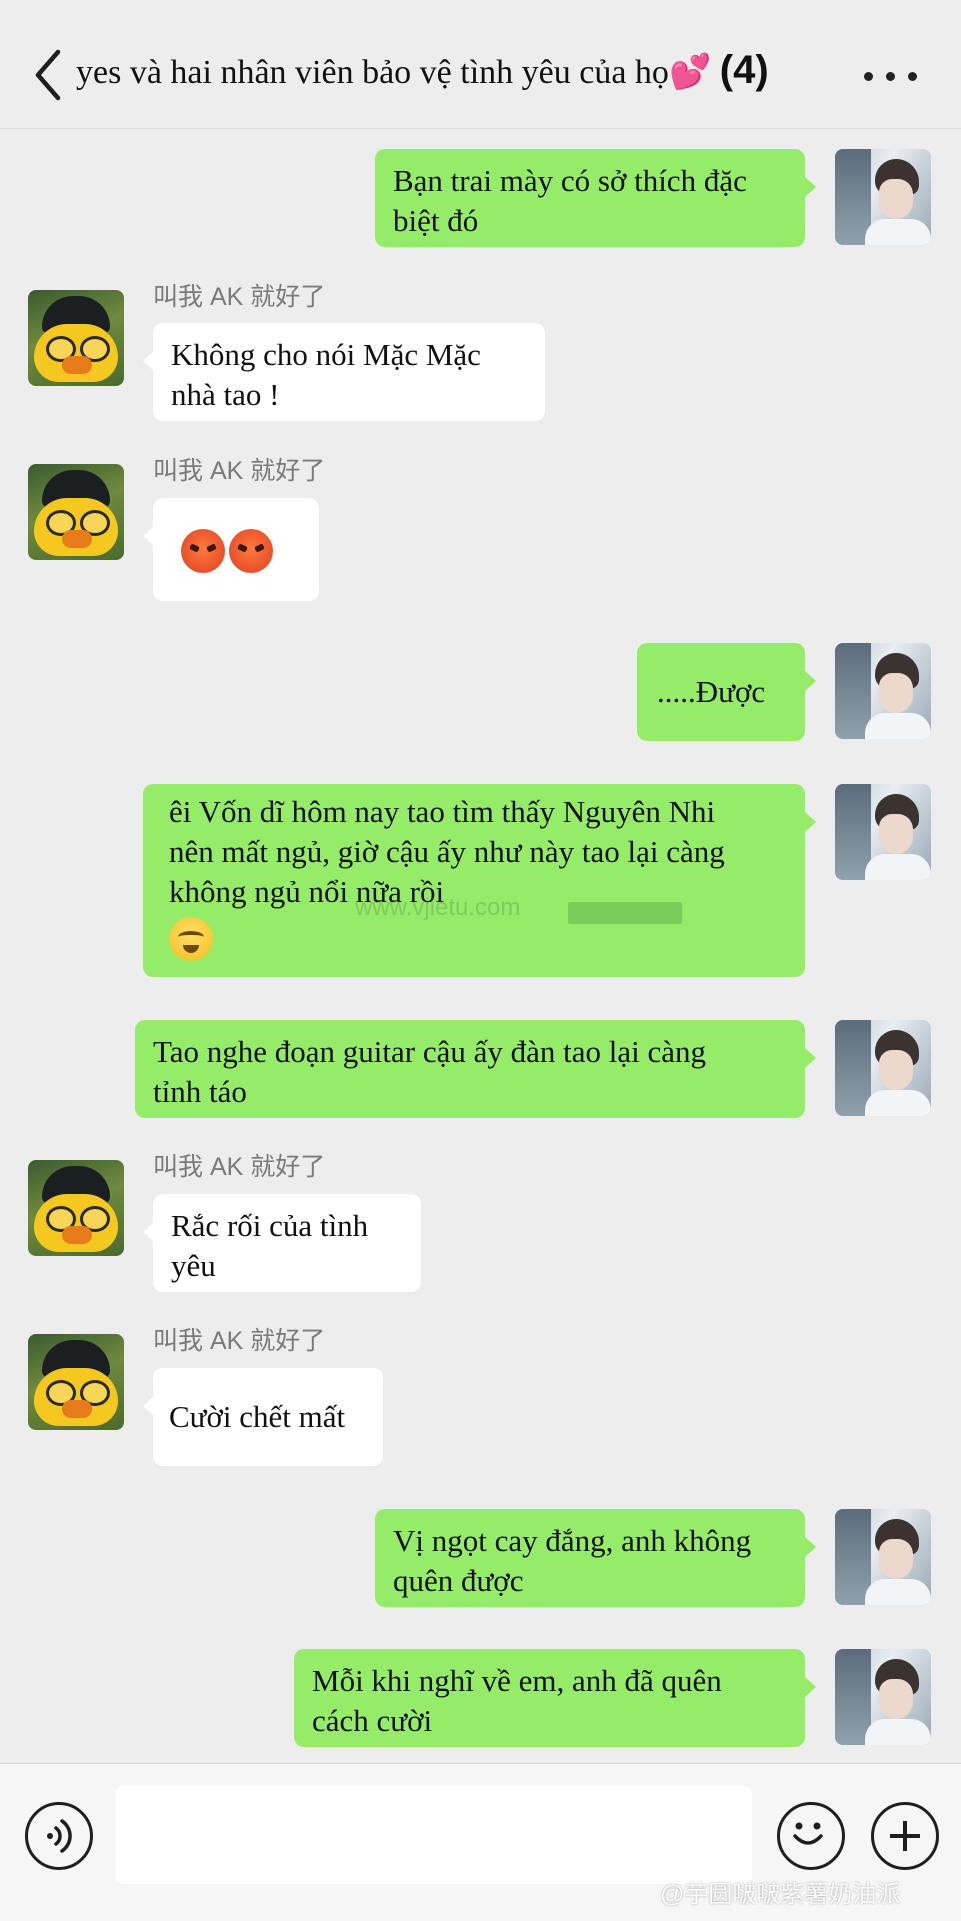 This screenshot has height=1921, width=961. What do you see at coordinates (570, 180) in the screenshot?
I see `message-line: Bạn trai mày có sở thích đặc` at bounding box center [570, 180].